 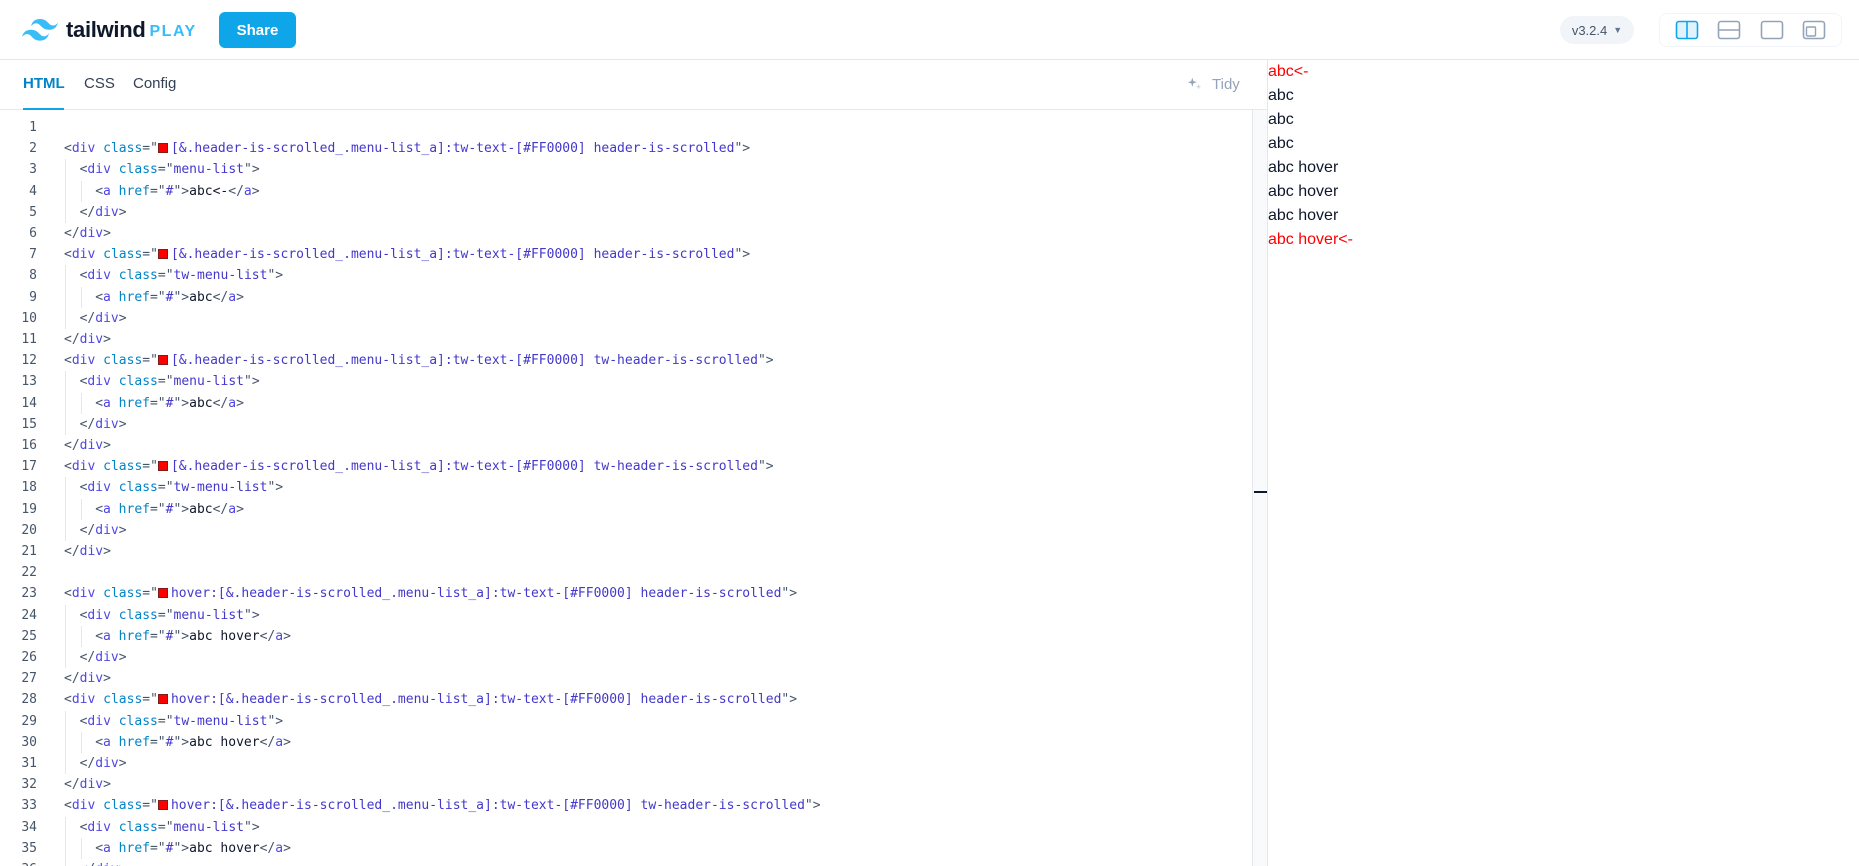 What do you see at coordinates (626, 827) in the screenshot?
I see `code-line: 34 <div class="menu-list">` at bounding box center [626, 827].